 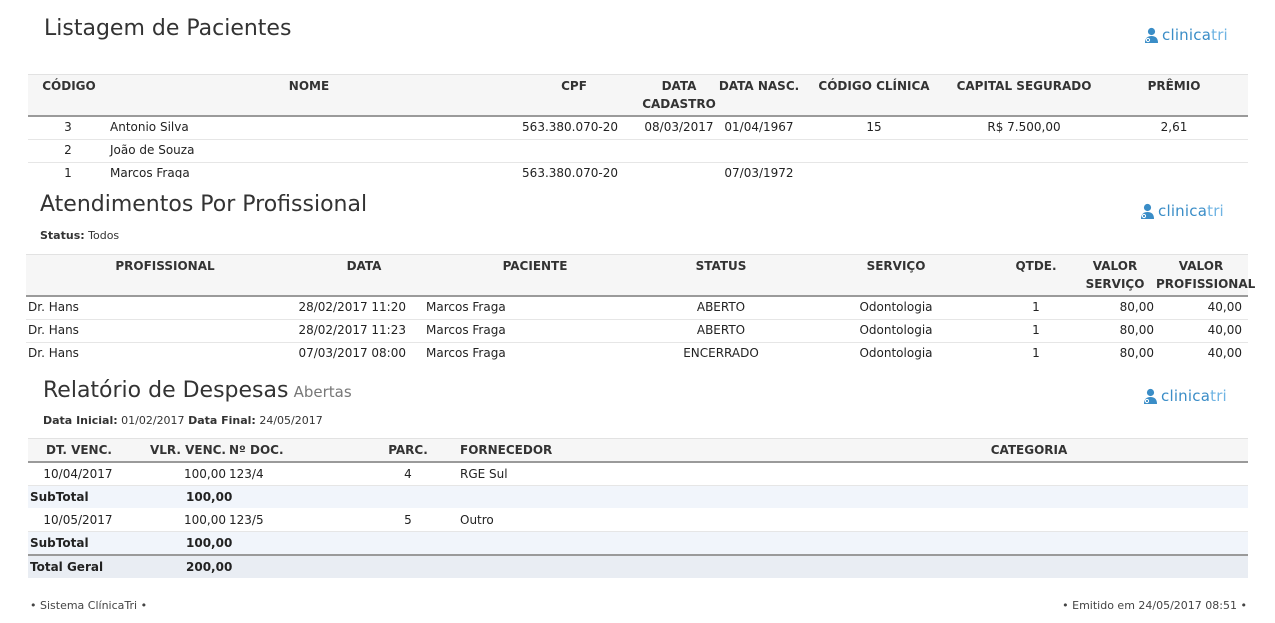 What do you see at coordinates (187, 450) in the screenshot?
I see `col-vlr-venc: VLR. VENC.` at bounding box center [187, 450].